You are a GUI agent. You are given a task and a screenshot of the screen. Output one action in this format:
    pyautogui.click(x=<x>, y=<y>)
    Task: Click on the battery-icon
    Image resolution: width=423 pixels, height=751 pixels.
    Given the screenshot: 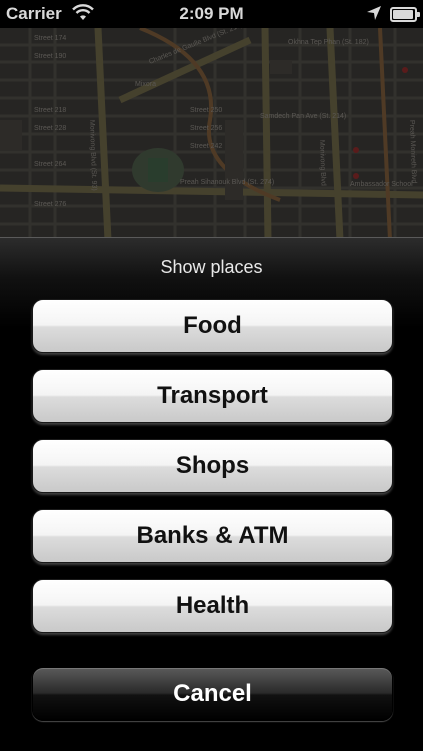 What is the action you would take?
    pyautogui.click(x=405, y=14)
    